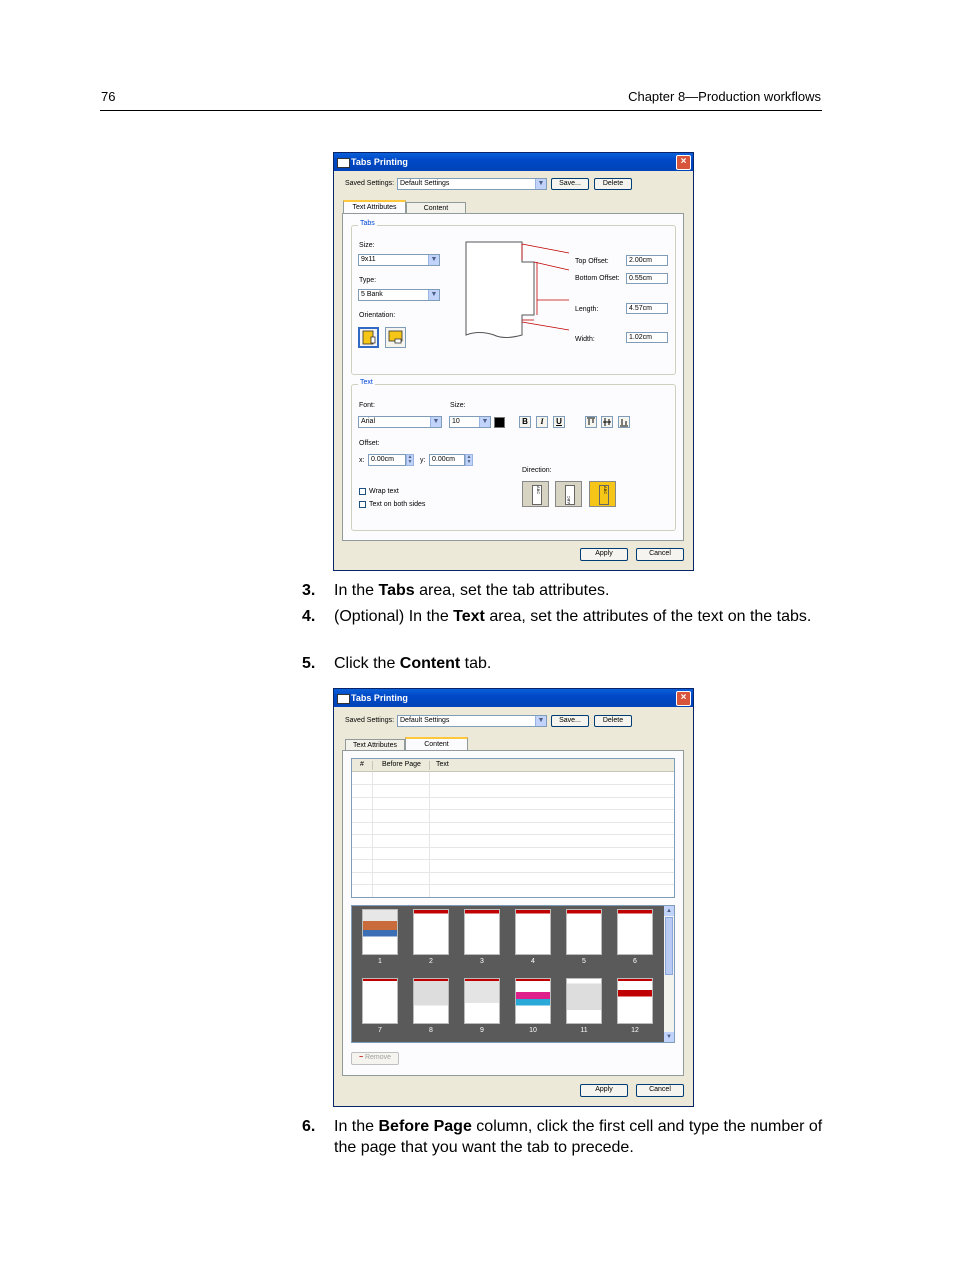  I want to click on bottom-offset-label: Bottom Offset:, so click(597, 278).